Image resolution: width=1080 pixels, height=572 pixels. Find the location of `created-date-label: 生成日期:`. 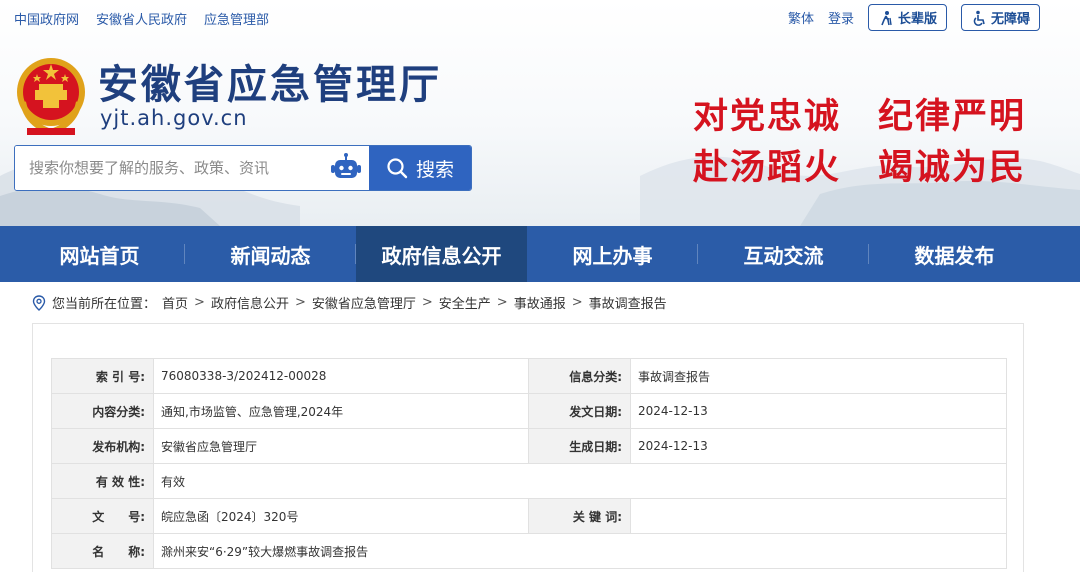

created-date-label: 生成日期: is located at coordinates (579, 446).